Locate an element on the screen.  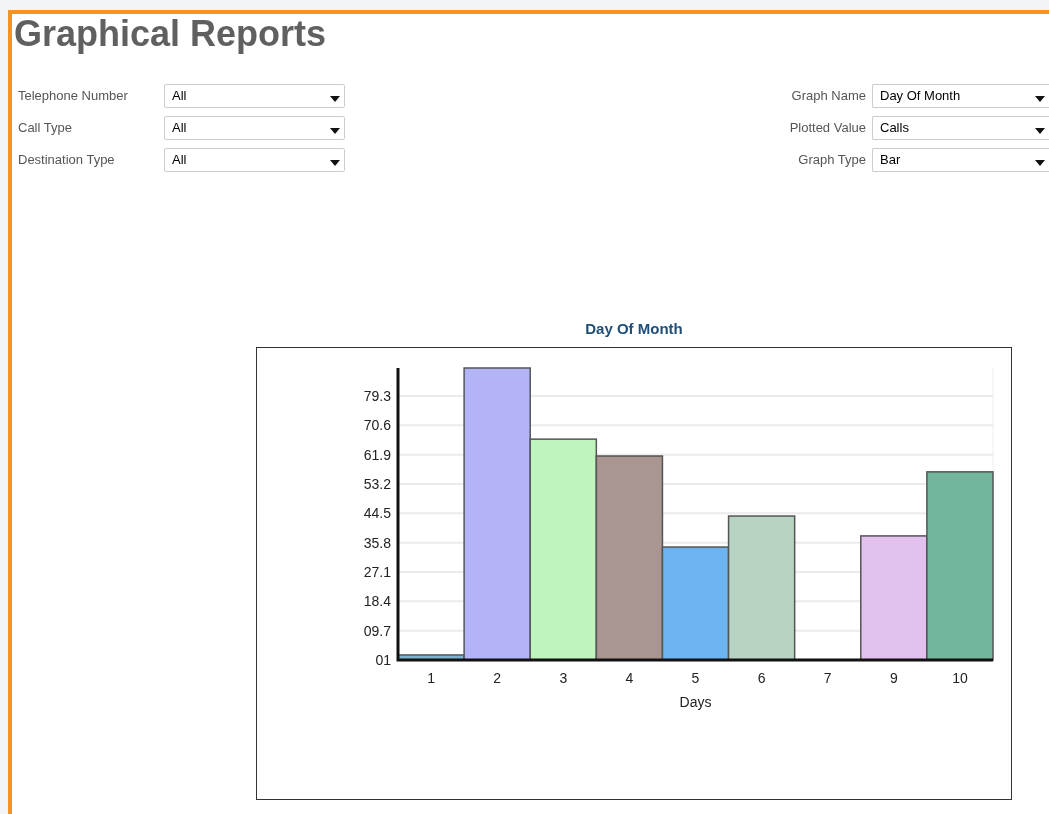
y-tick-label: 79.3 is located at coordinates (377, 396).